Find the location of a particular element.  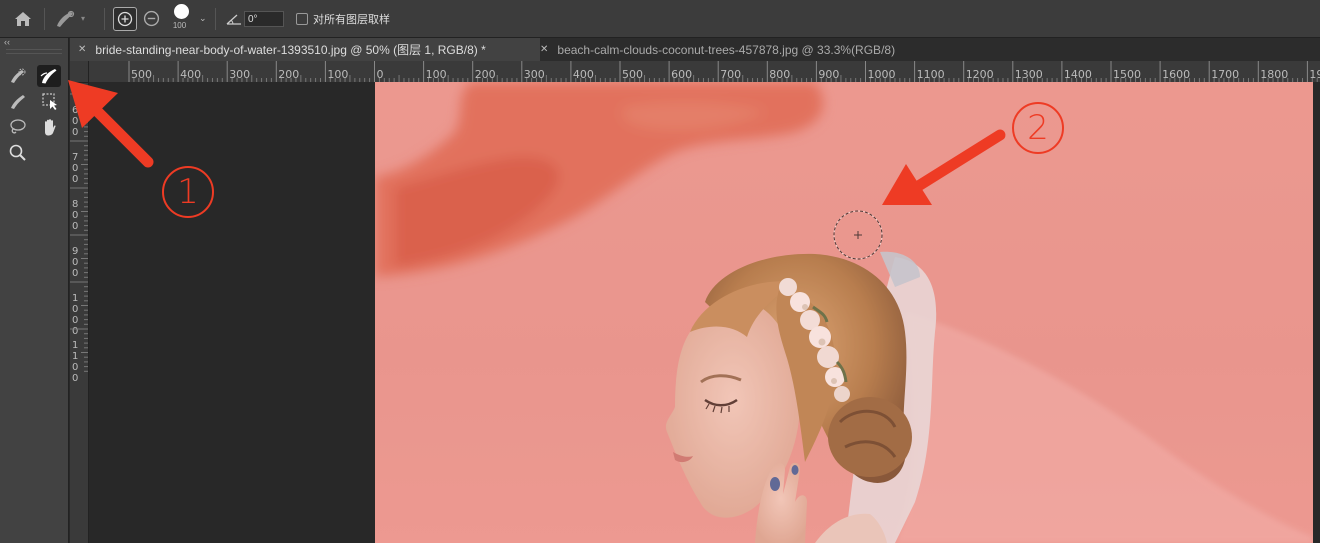

refine-edge-brush-tool is located at coordinates (49, 76).